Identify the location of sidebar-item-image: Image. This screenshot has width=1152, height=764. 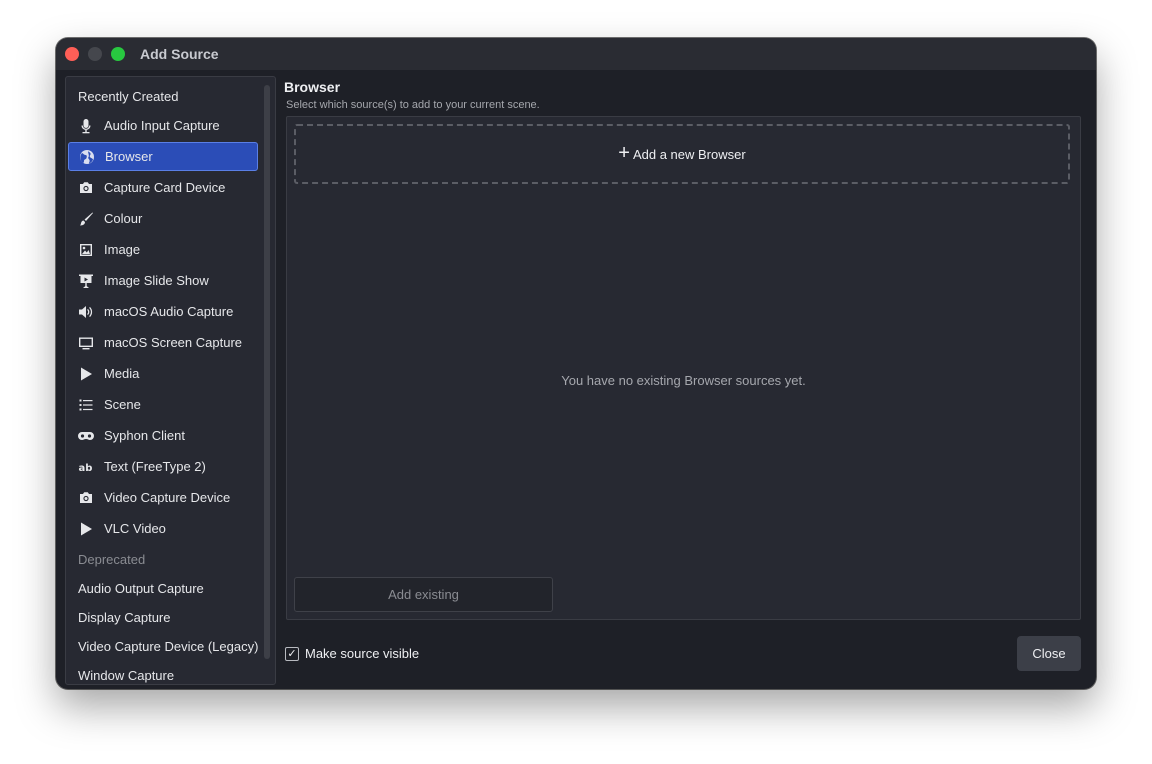
(163, 249).